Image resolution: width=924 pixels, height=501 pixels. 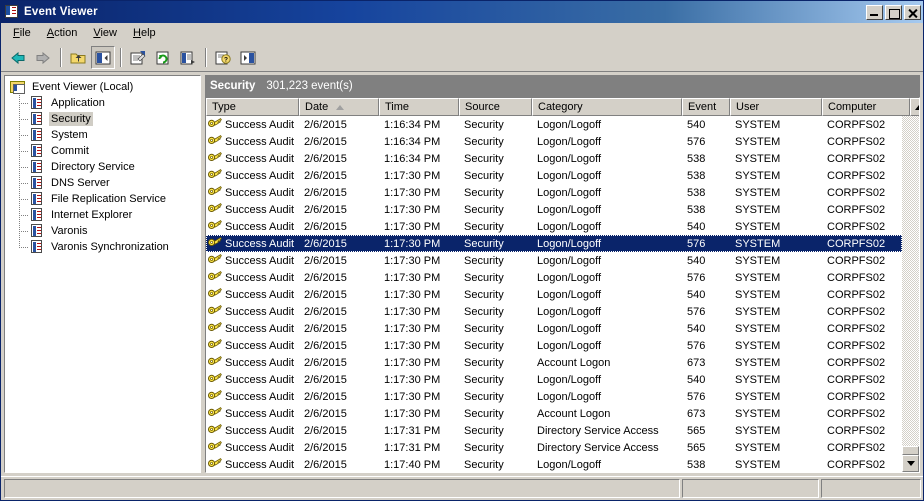 What do you see at coordinates (607, 294) in the screenshot?
I see `cell-category: Logon/Logoff` at bounding box center [607, 294].